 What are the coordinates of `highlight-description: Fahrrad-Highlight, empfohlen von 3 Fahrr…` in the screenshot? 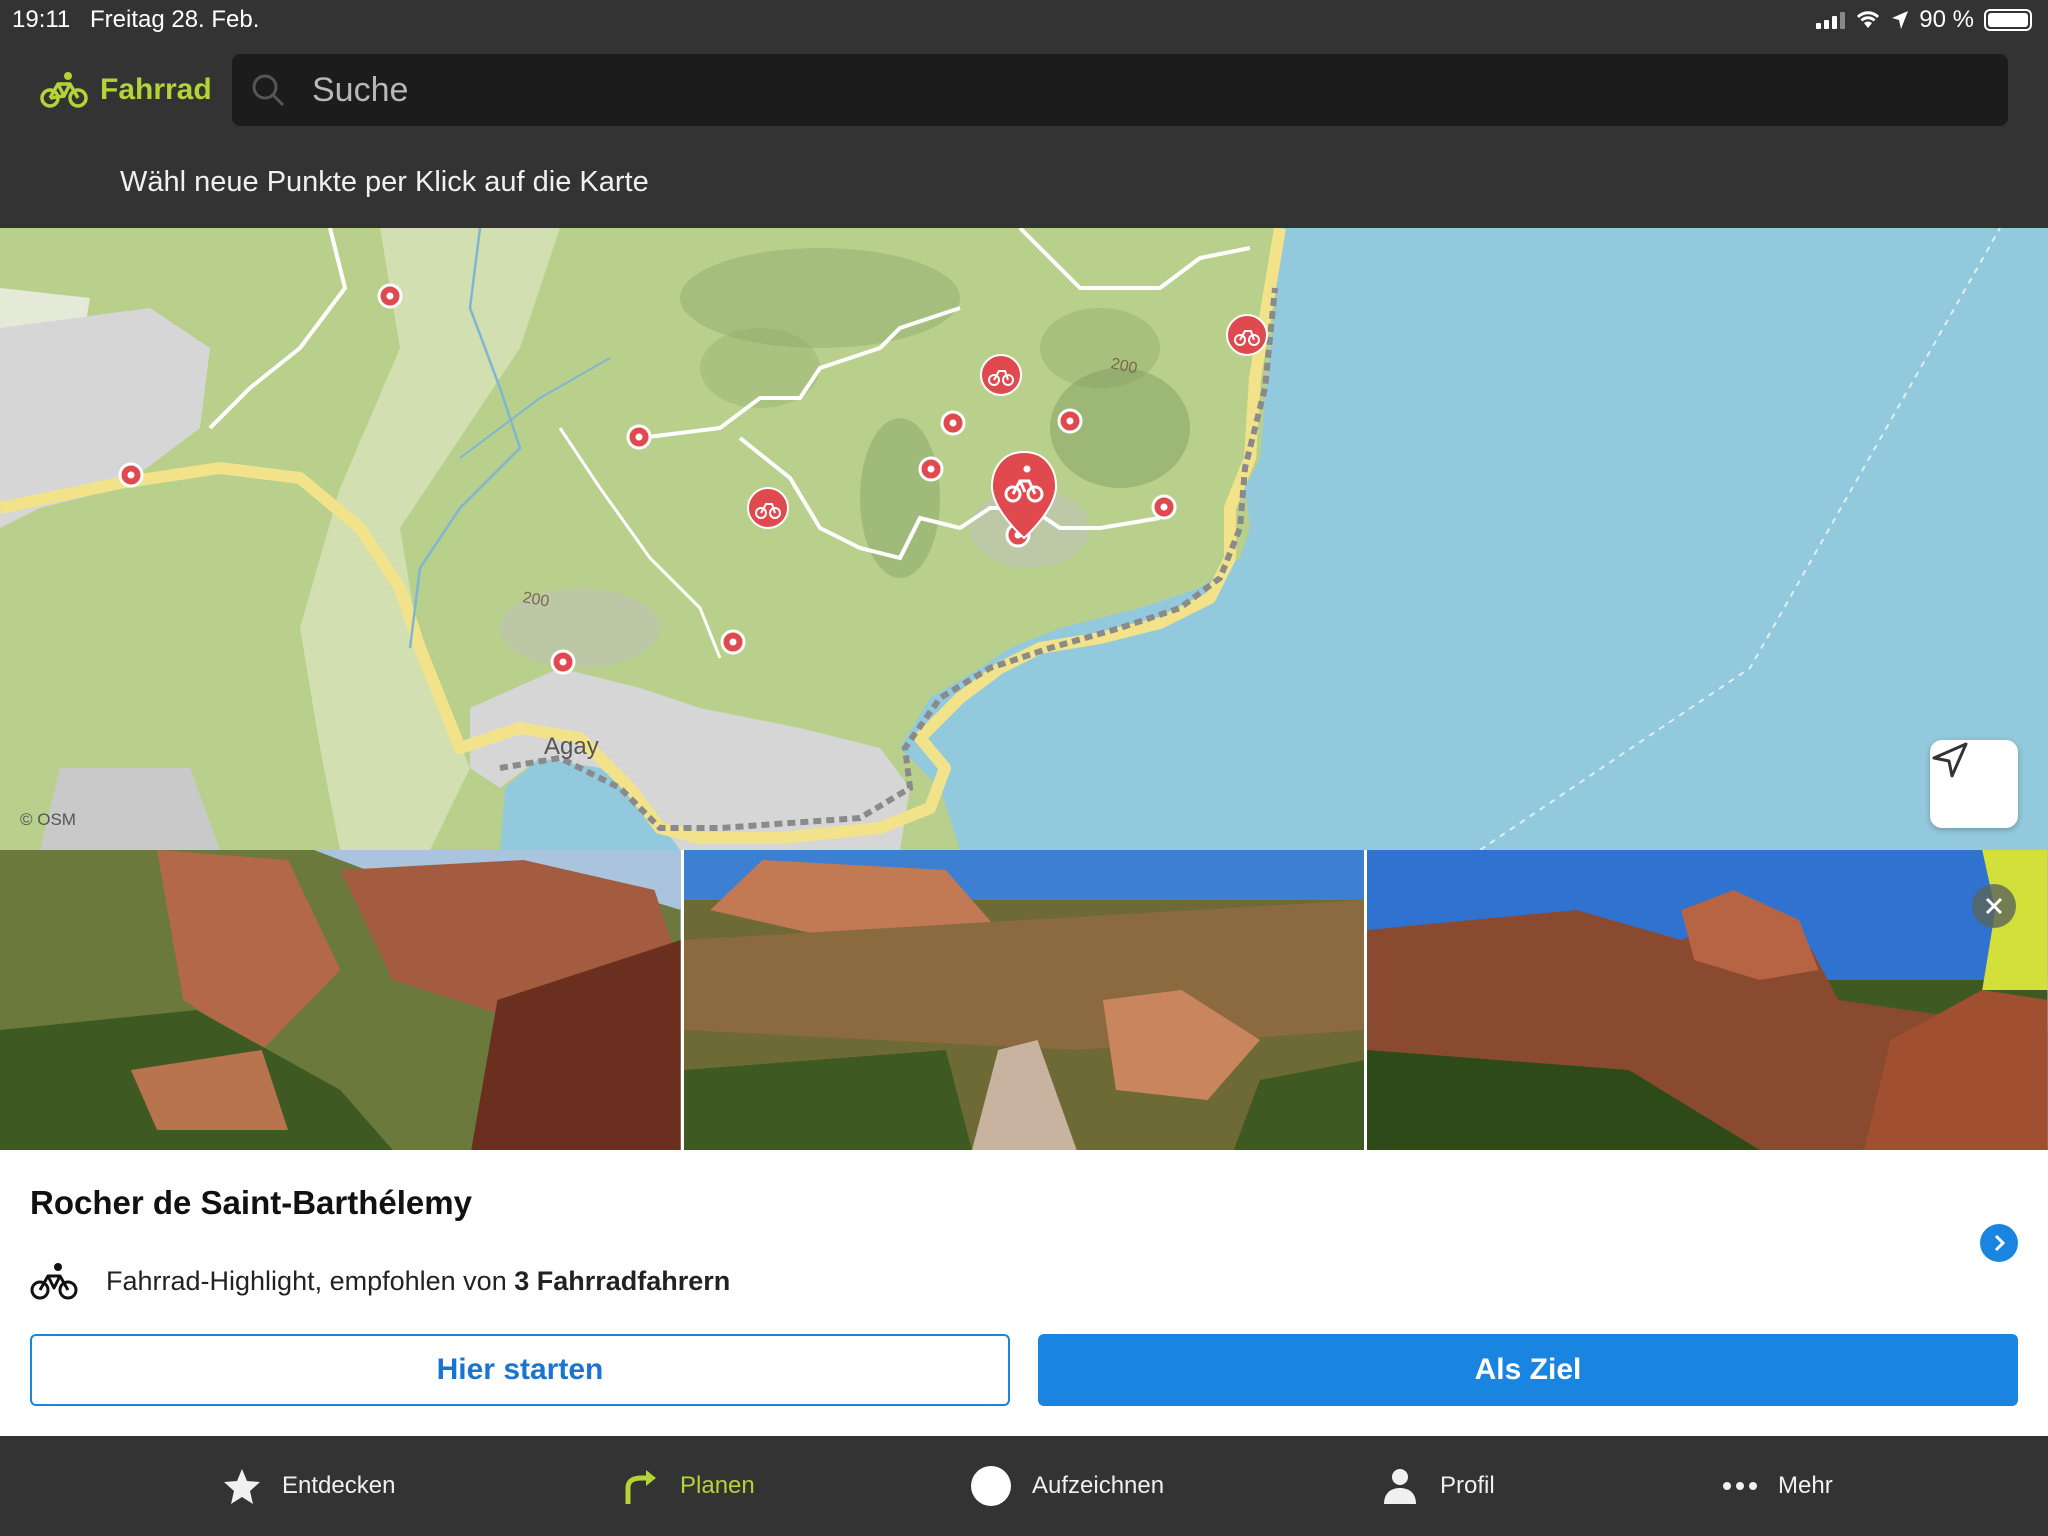 It's located at (380, 1281).